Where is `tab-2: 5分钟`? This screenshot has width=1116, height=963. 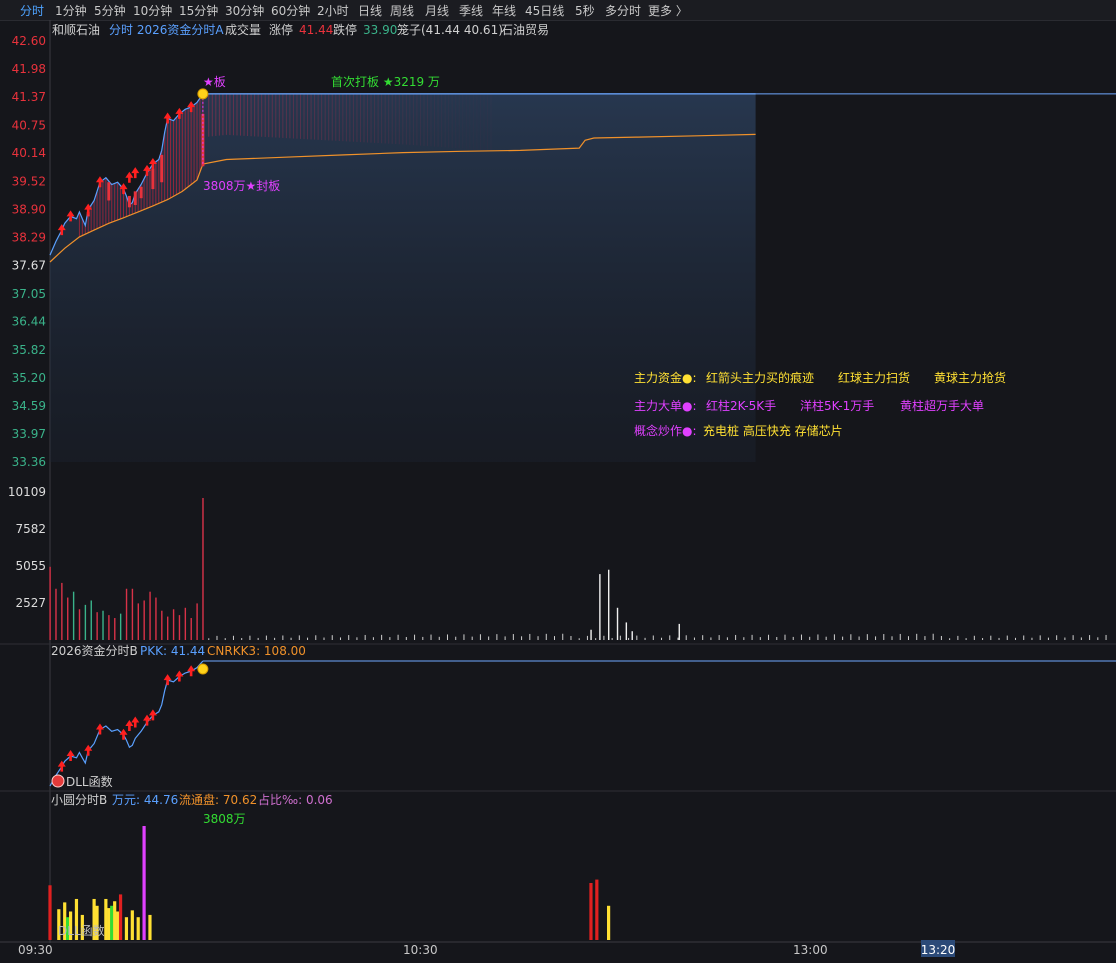 tab-2: 5分钟 is located at coordinates (110, 10).